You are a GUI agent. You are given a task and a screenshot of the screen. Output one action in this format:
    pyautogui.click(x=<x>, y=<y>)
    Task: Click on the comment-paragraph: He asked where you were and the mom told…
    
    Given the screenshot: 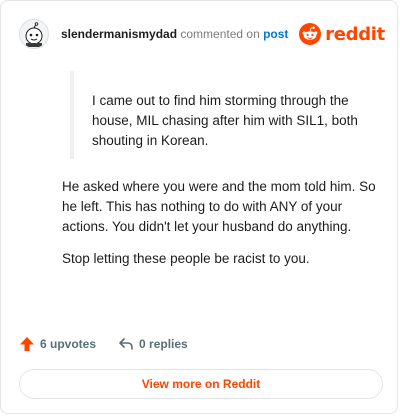 What is the action you would take?
    pyautogui.click(x=219, y=206)
    